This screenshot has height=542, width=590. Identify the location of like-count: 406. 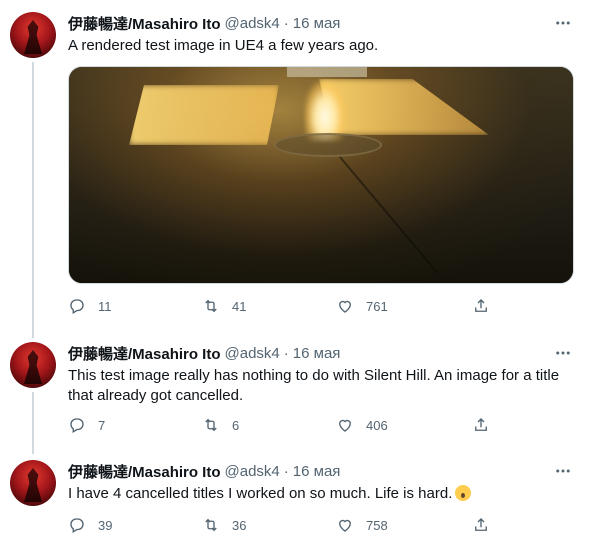
(377, 425).